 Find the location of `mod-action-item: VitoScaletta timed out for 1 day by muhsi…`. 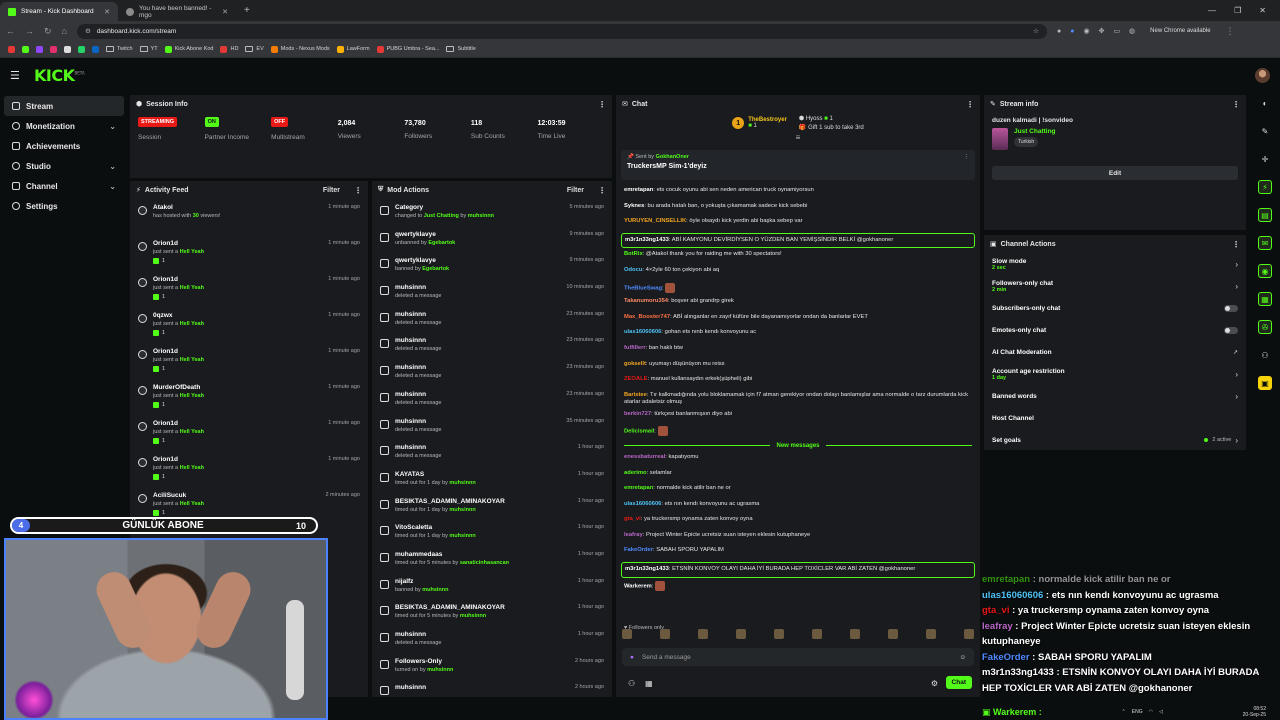

mod-action-item: VitoScaletta timed out for 1 day by muhsi… is located at coordinates (492, 534).